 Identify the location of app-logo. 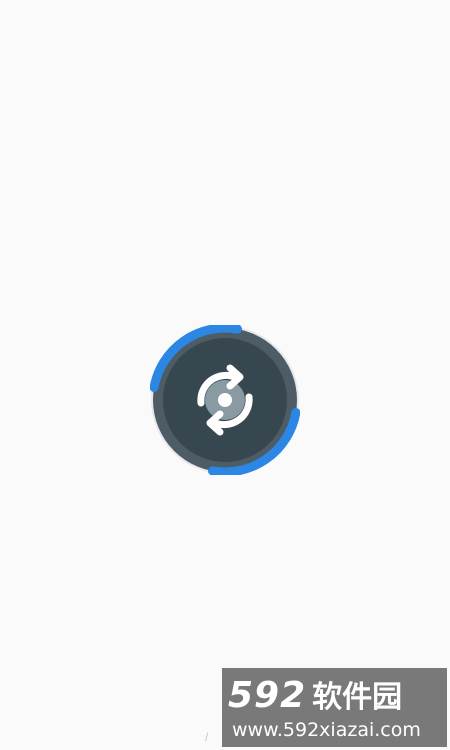
(225, 400).